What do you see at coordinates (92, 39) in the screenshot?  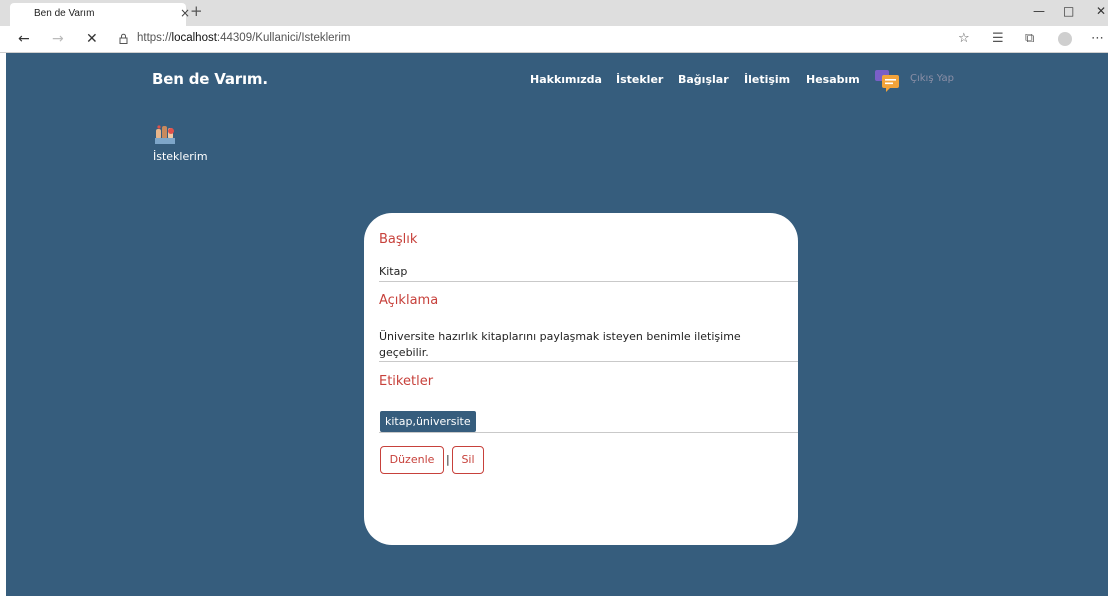 I see `stop-icon: ✕` at bounding box center [92, 39].